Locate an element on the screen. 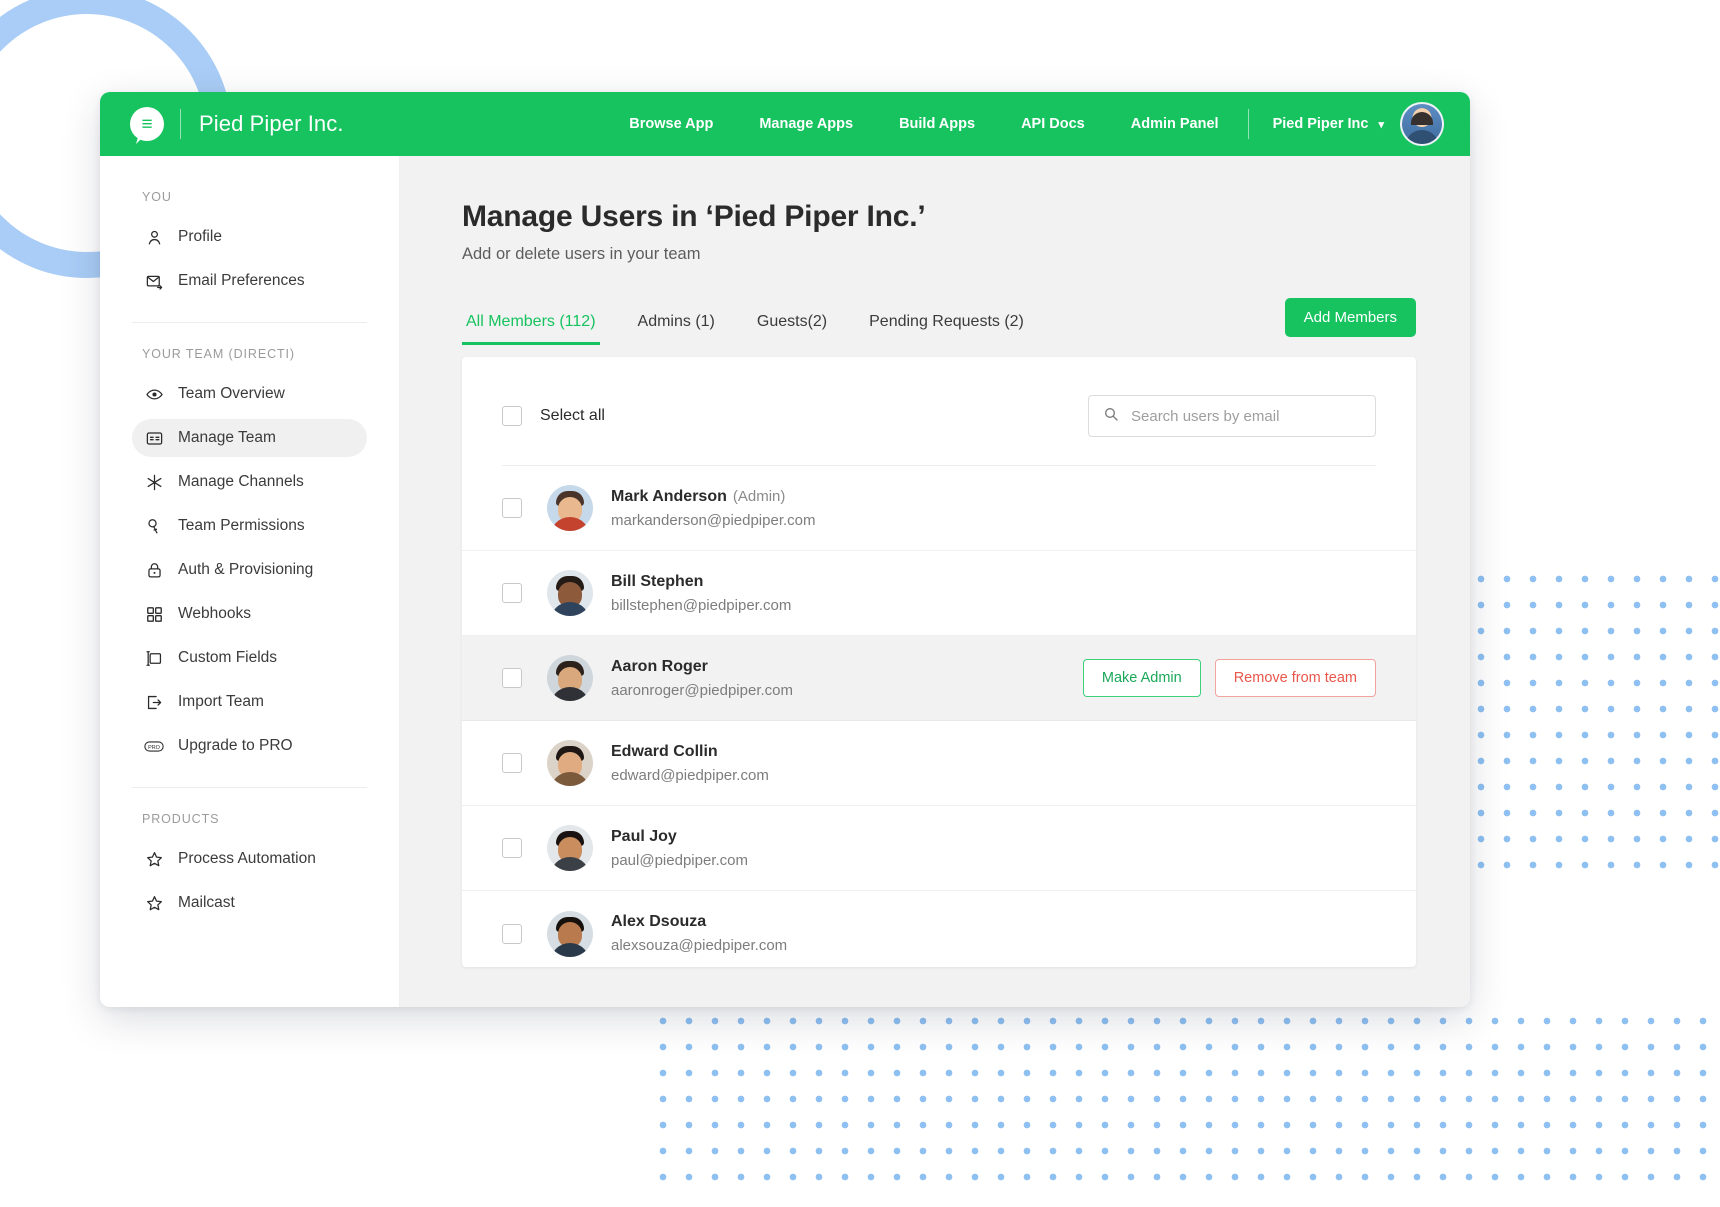  select-all-label: Select all is located at coordinates (572, 415).